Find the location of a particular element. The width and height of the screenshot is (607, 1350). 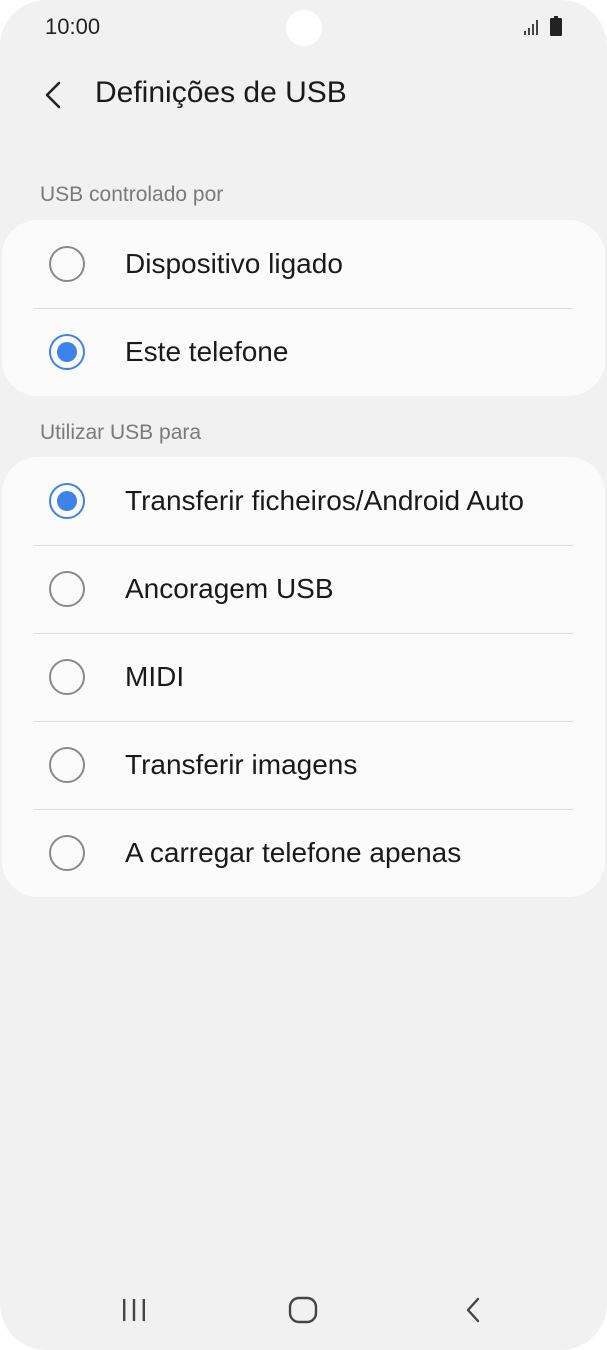

option-row-usb-tethering: Ancoragem USB is located at coordinates (303, 589).